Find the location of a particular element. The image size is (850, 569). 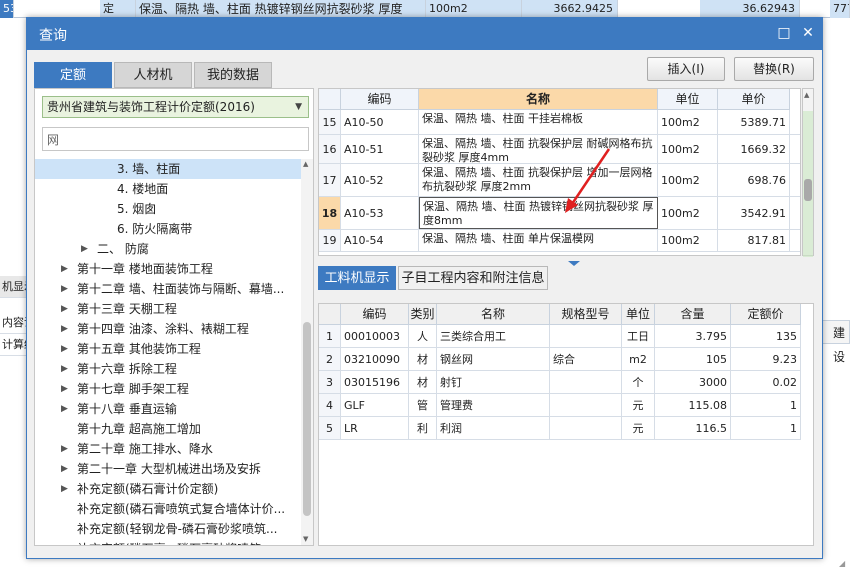

resource-code: GLF is located at coordinates (375, 405).